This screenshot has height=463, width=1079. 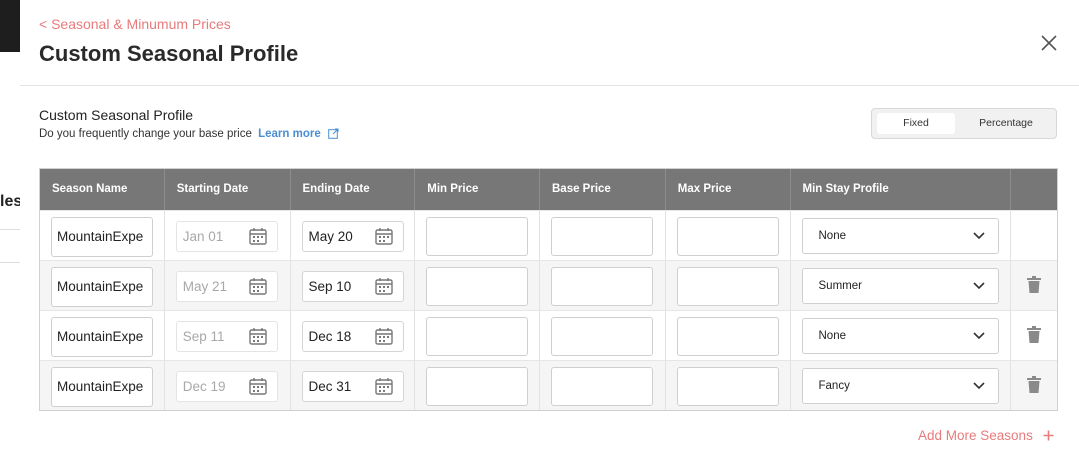 What do you see at coordinates (353, 189) in the screenshot?
I see `column-header: Ending Date` at bounding box center [353, 189].